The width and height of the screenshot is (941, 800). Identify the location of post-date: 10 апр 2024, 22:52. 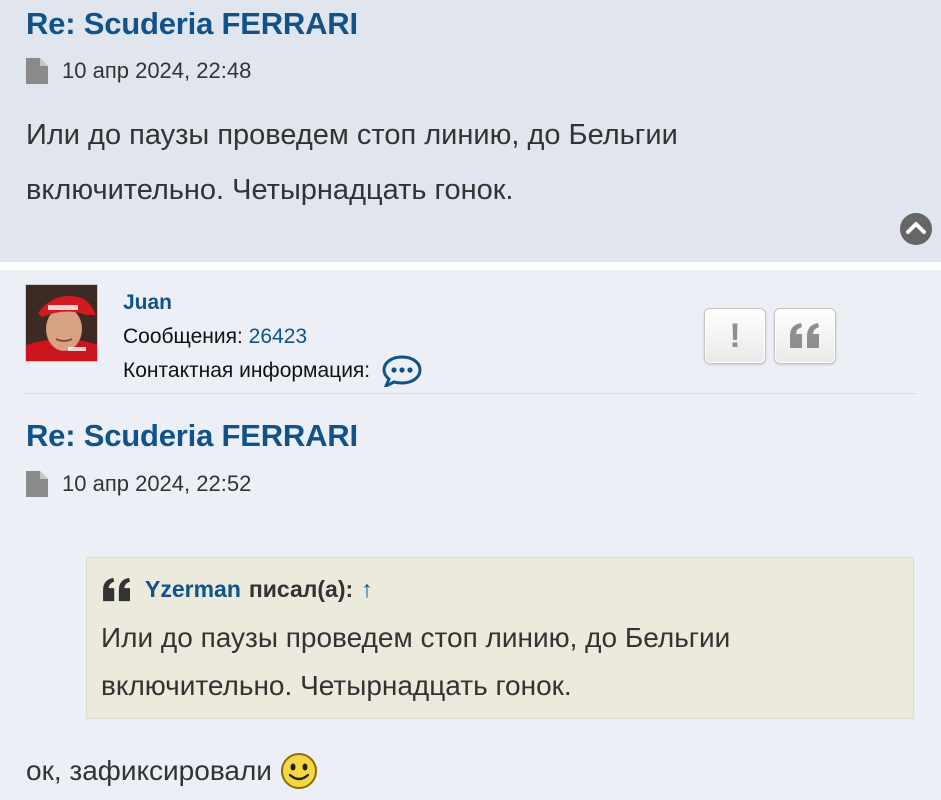
(157, 483).